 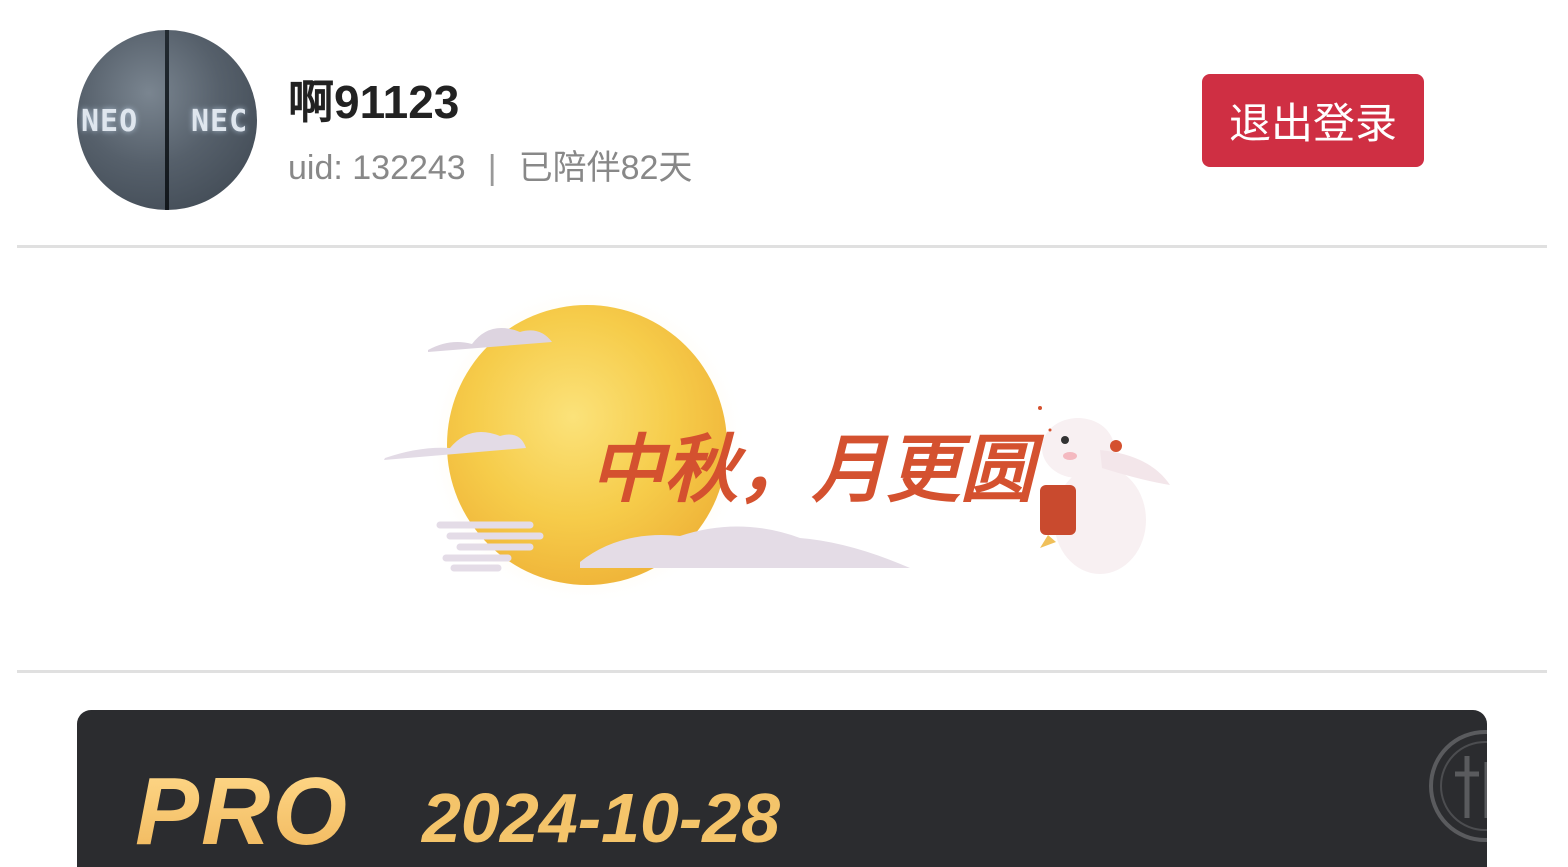 What do you see at coordinates (1105, 496) in the screenshot?
I see `rabbit-illustration` at bounding box center [1105, 496].